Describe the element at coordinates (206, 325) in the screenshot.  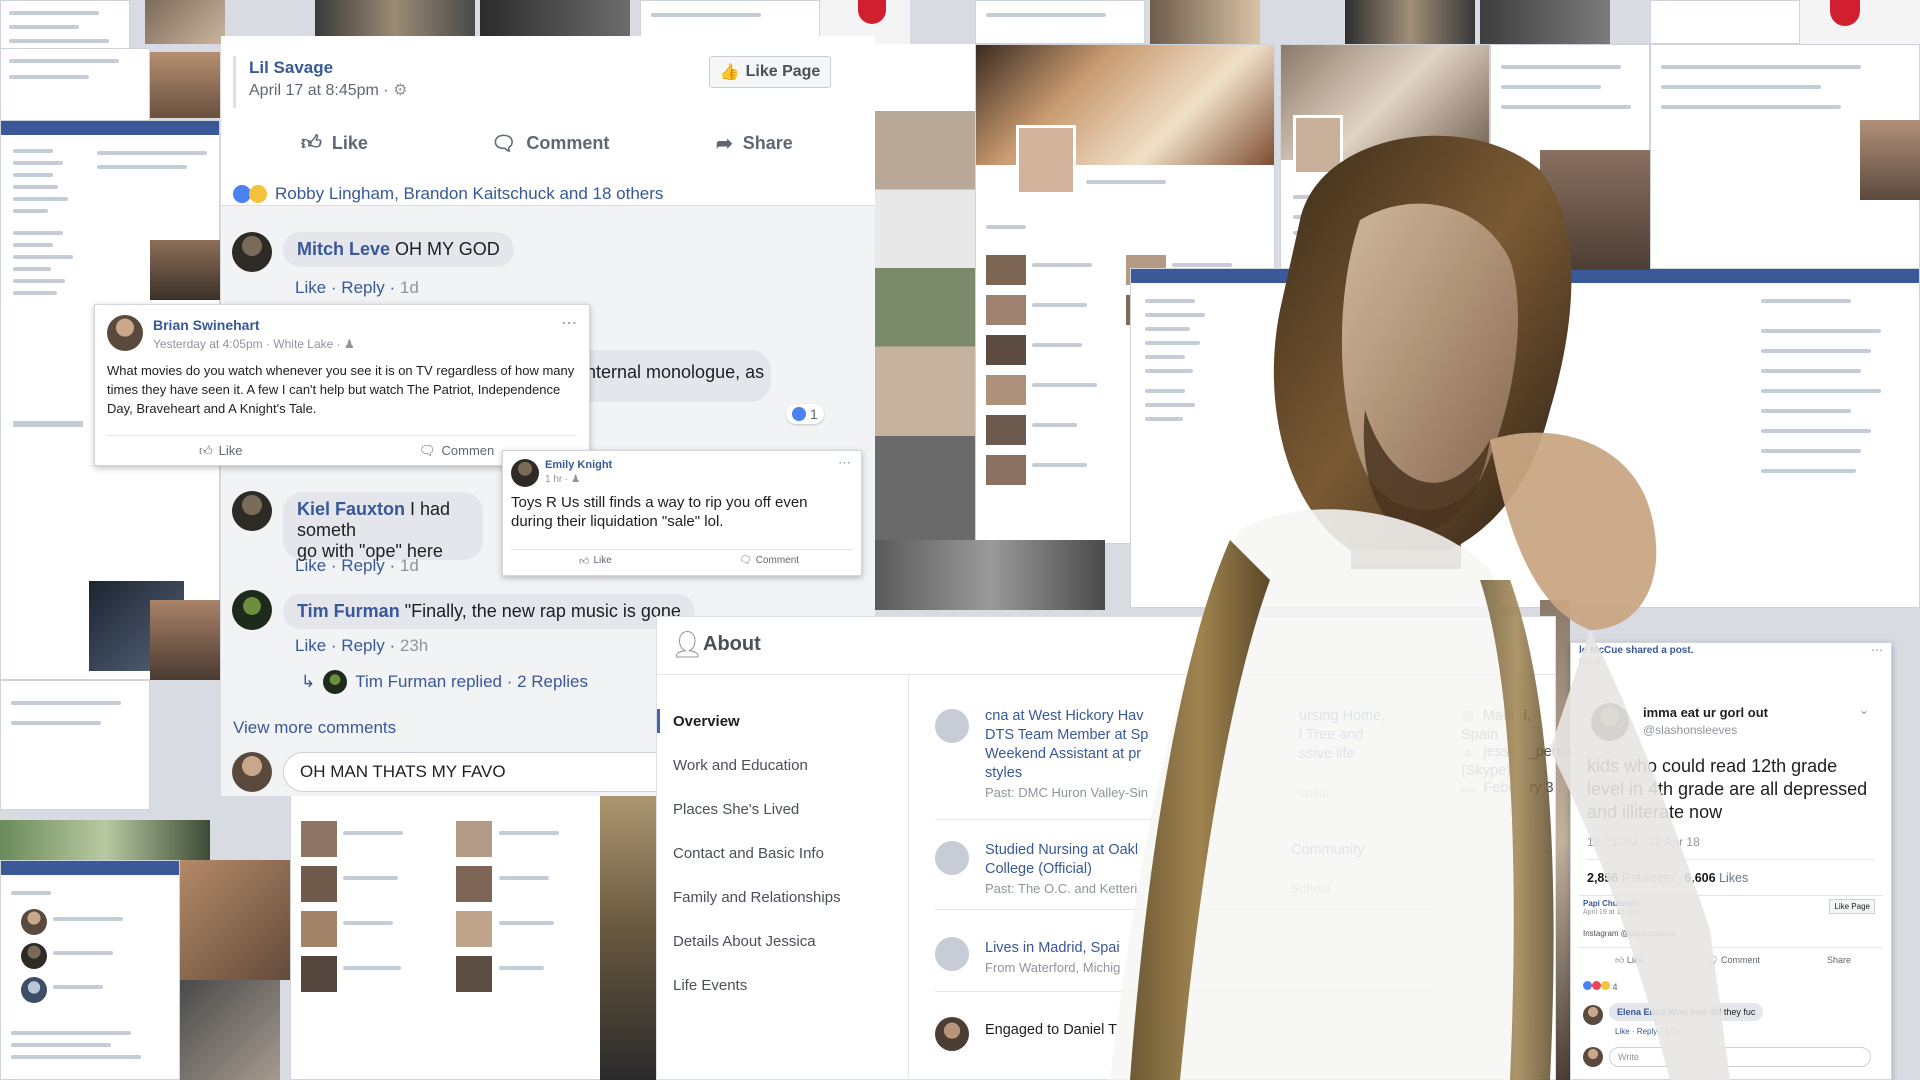
I see `card-author: Brian Swinehart` at that location.